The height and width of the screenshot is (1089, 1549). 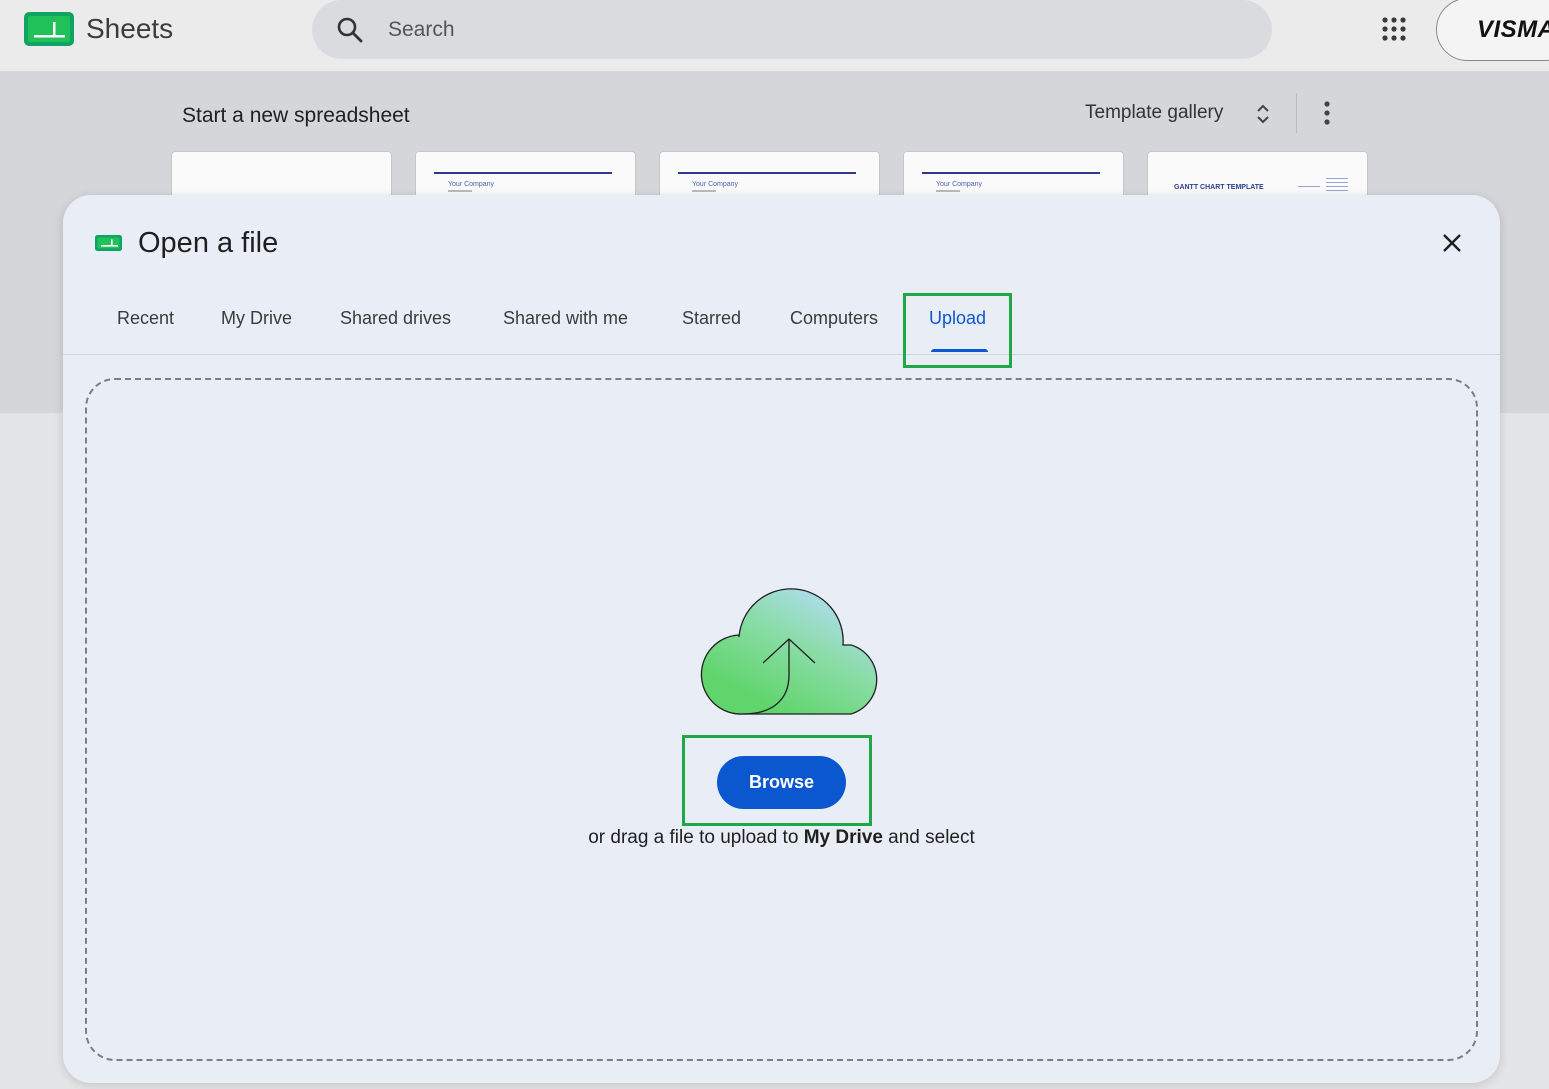 What do you see at coordinates (843, 837) in the screenshot?
I see `drag-target: My Drive` at bounding box center [843, 837].